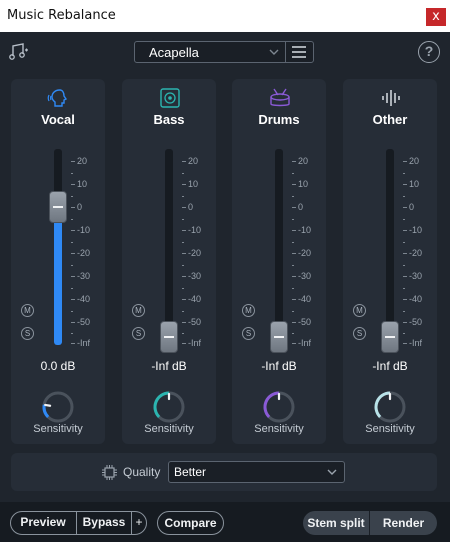  Describe the element at coordinates (43, 523) in the screenshot. I see `preview-button: Preview` at that location.